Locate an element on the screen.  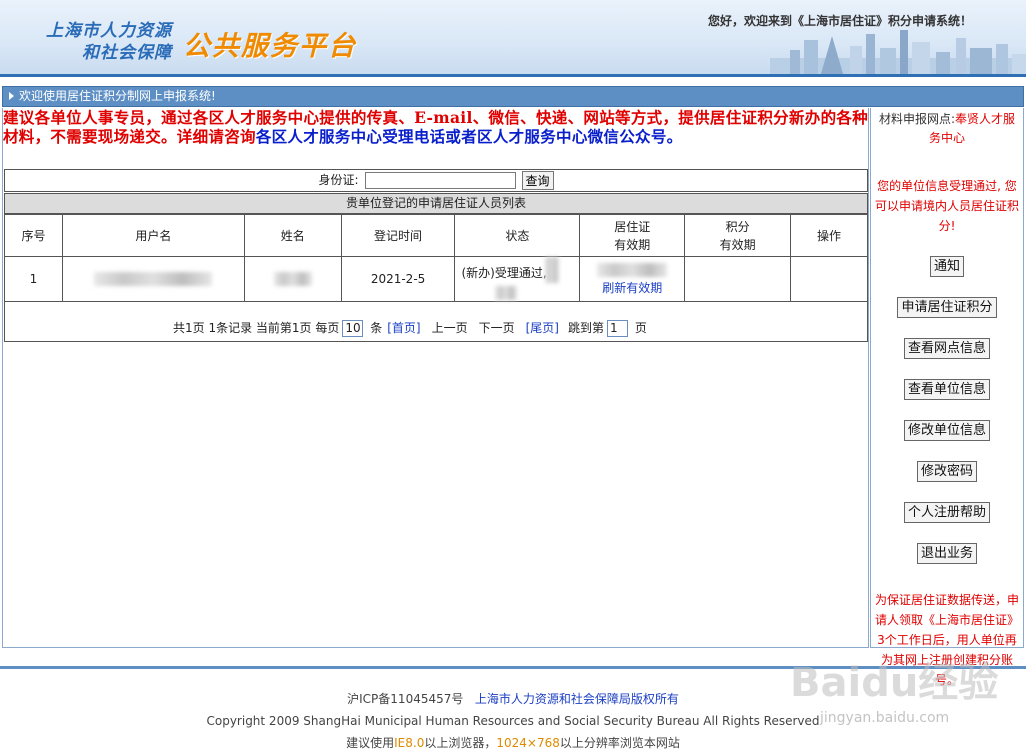
next-page-link: 下一页 is located at coordinates (497, 328).